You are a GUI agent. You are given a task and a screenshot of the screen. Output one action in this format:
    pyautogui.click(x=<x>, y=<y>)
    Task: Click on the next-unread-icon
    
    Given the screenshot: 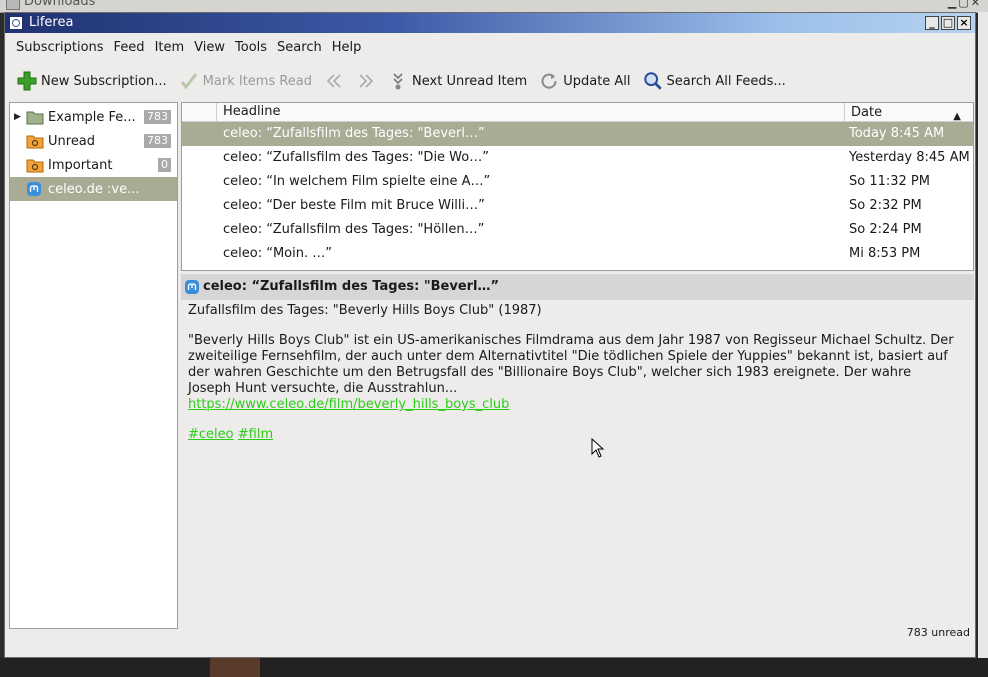 What is the action you would take?
    pyautogui.click(x=398, y=81)
    